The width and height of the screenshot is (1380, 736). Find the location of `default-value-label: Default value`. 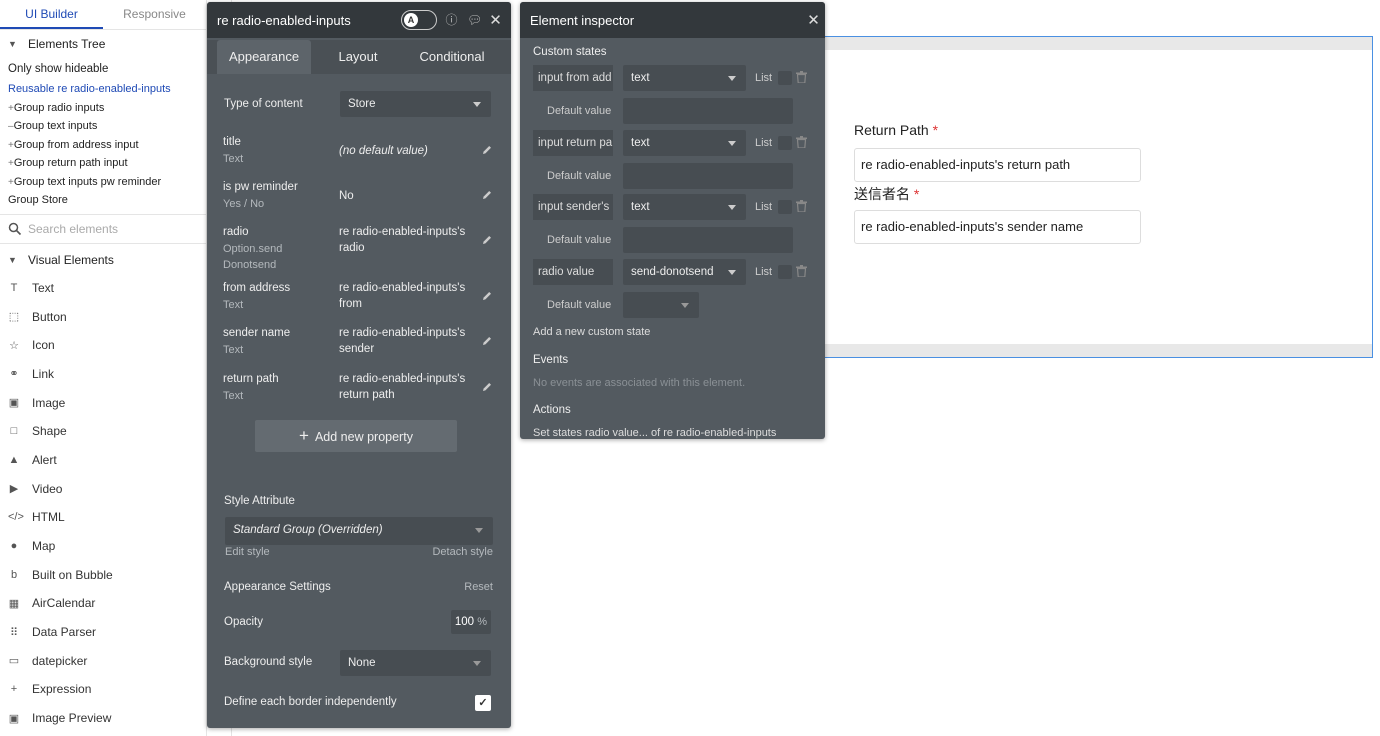

default-value-label: Default value is located at coordinates (579, 175).